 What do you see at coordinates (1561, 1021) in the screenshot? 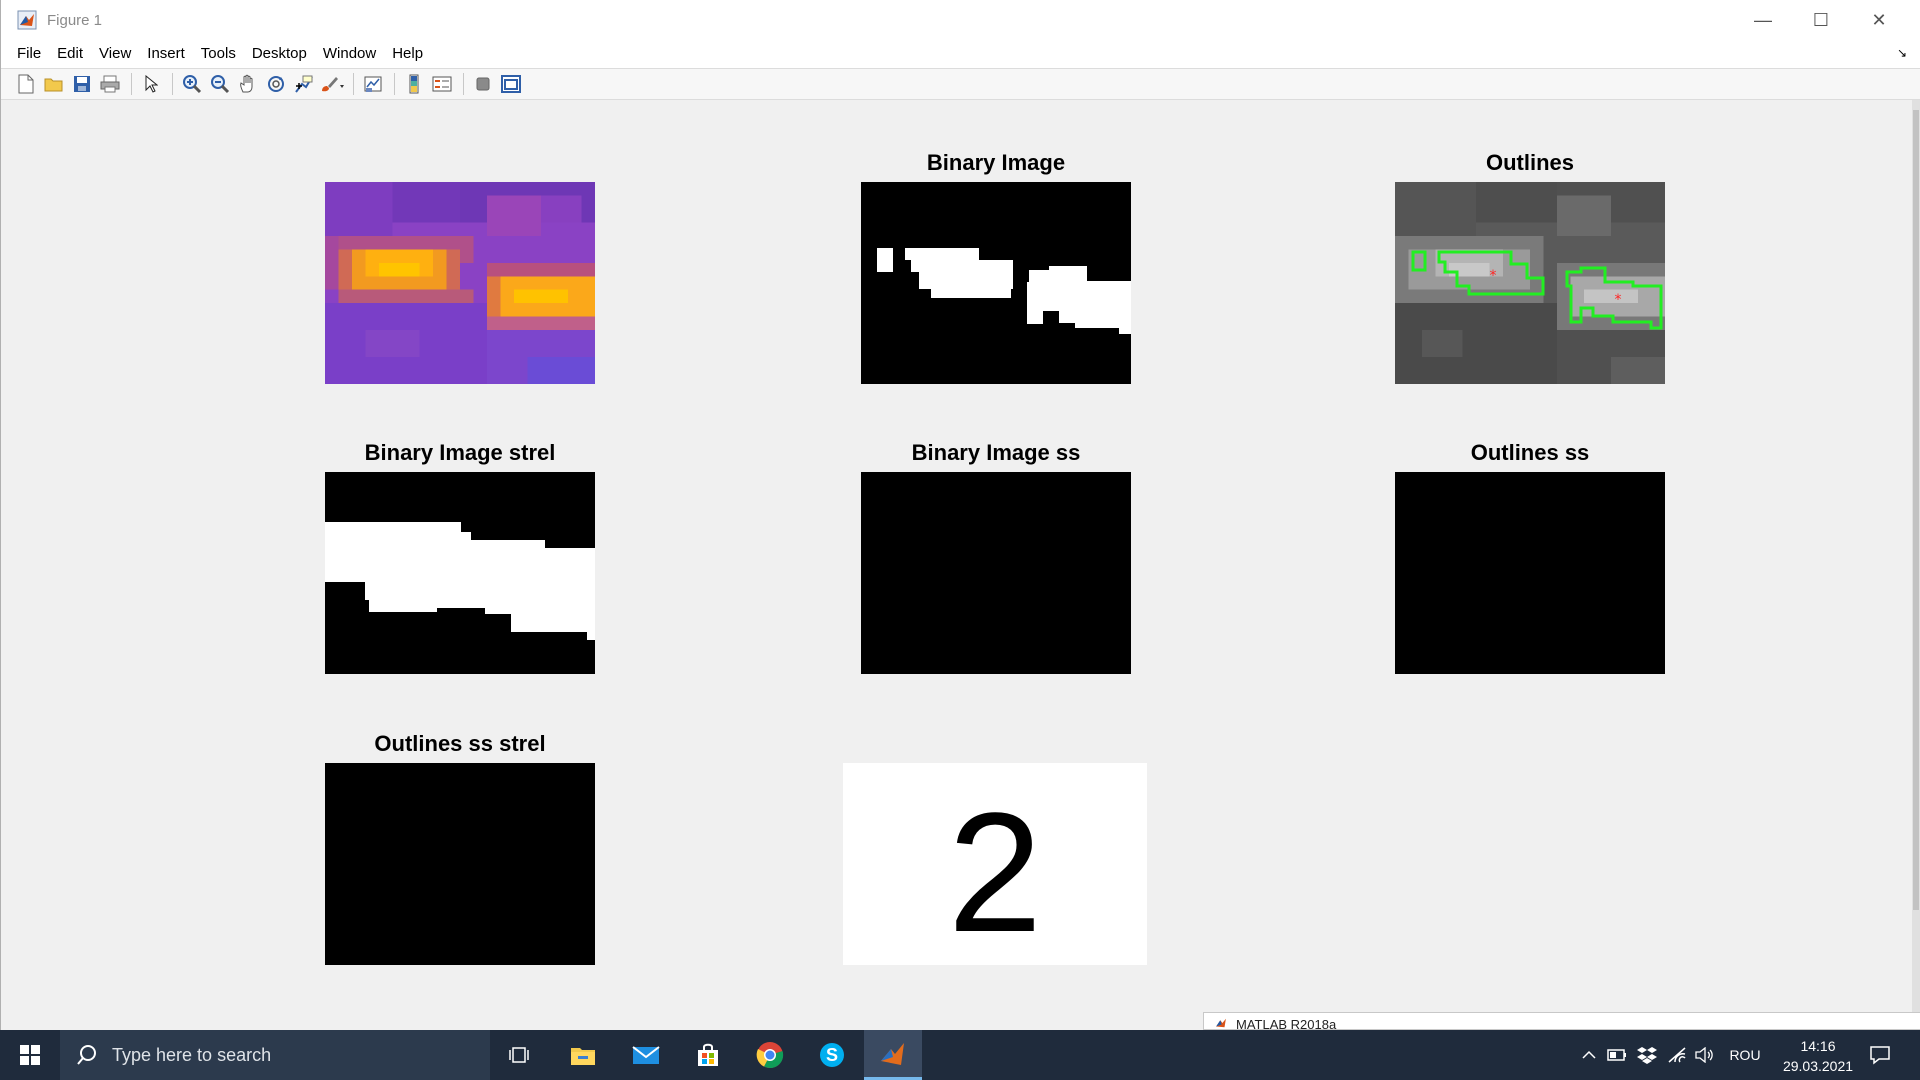
I see `background-matlab-window: MATLAB R2018a` at bounding box center [1561, 1021].